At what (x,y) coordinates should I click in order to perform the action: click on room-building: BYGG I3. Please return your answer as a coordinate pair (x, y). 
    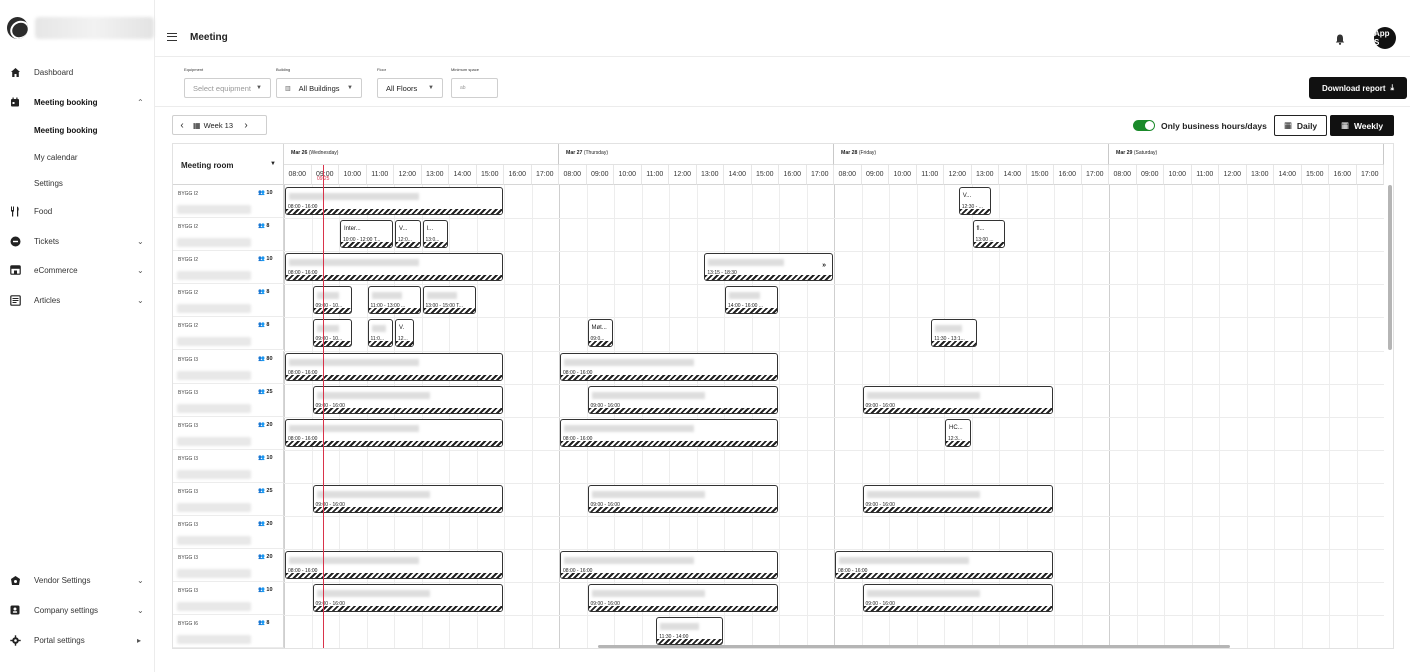
    Looking at the image, I should click on (188, 591).